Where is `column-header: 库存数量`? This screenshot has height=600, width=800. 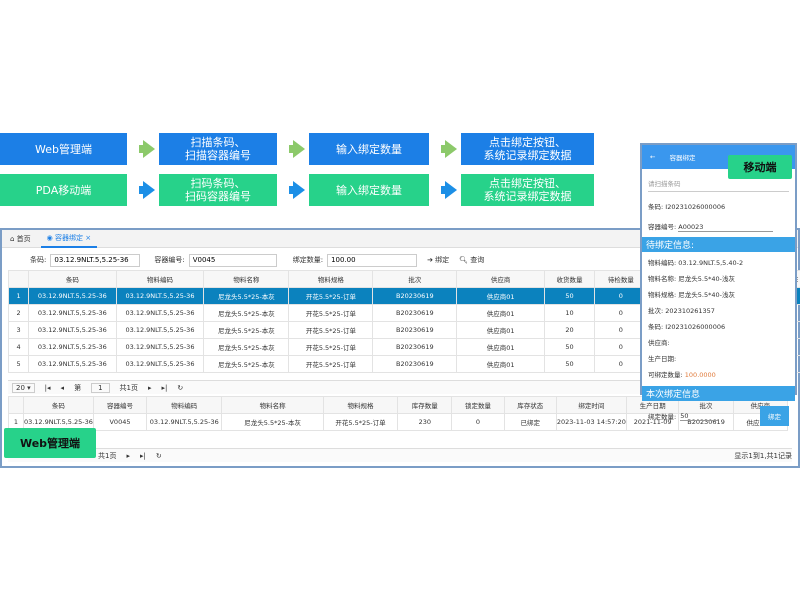
column-header: 库存数量 is located at coordinates (425, 405).